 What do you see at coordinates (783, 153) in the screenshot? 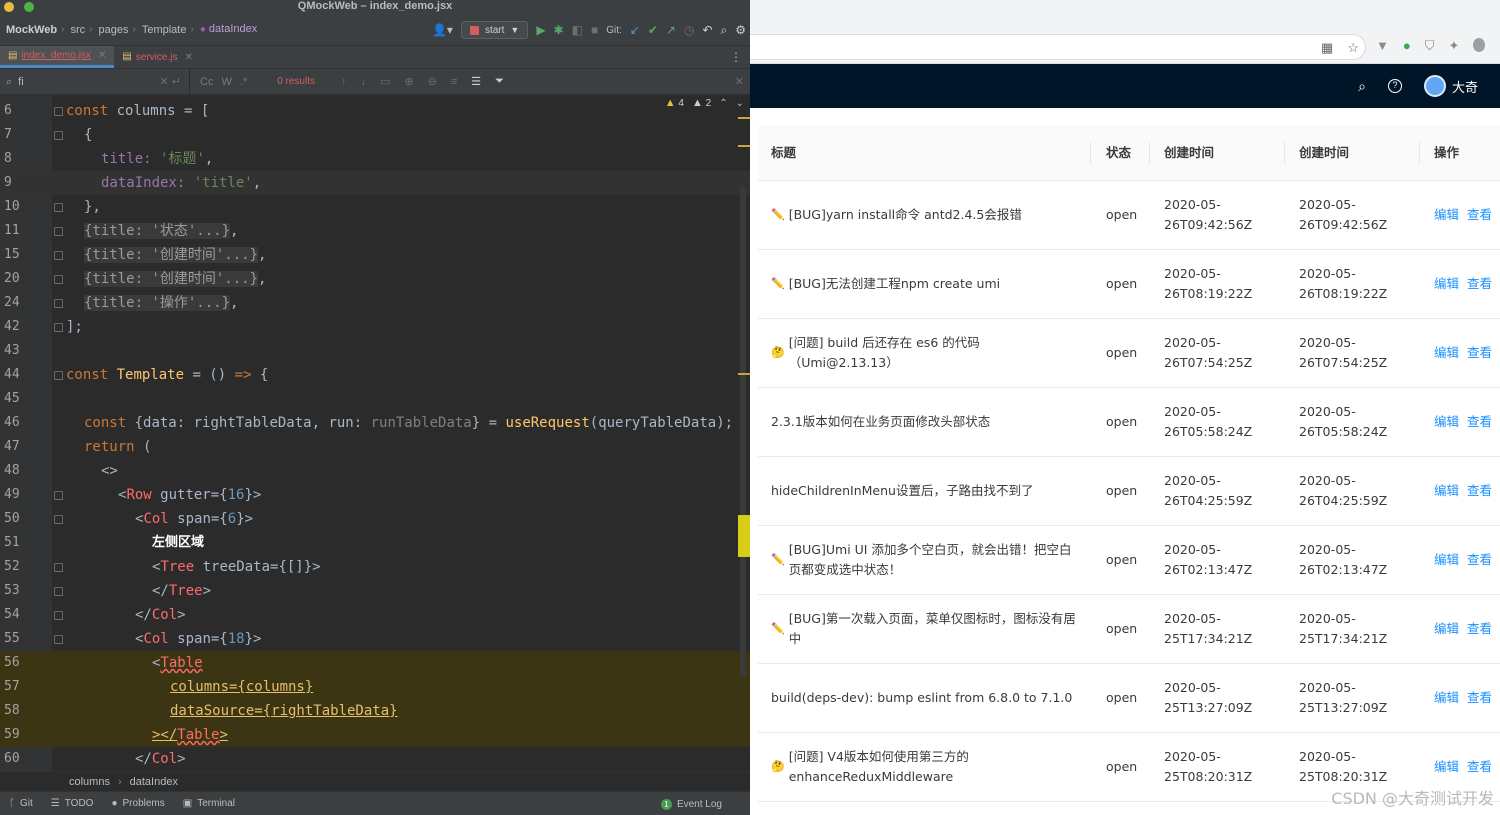
I see `column-header-title: 标题` at bounding box center [783, 153].